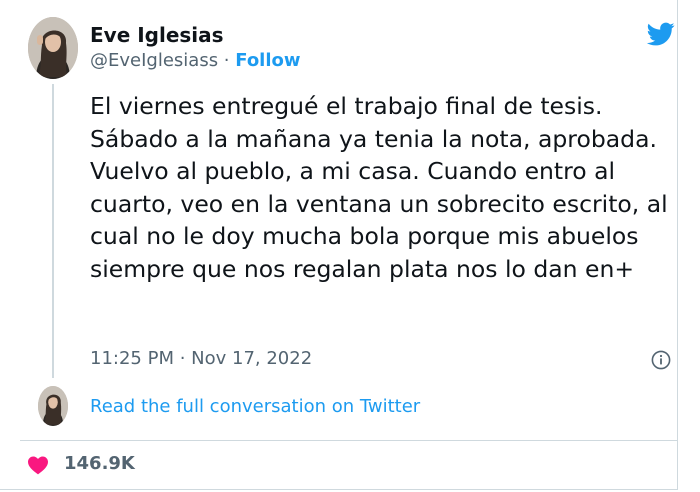  I want to click on author-handle: @EveIglesiass, so click(154, 60).